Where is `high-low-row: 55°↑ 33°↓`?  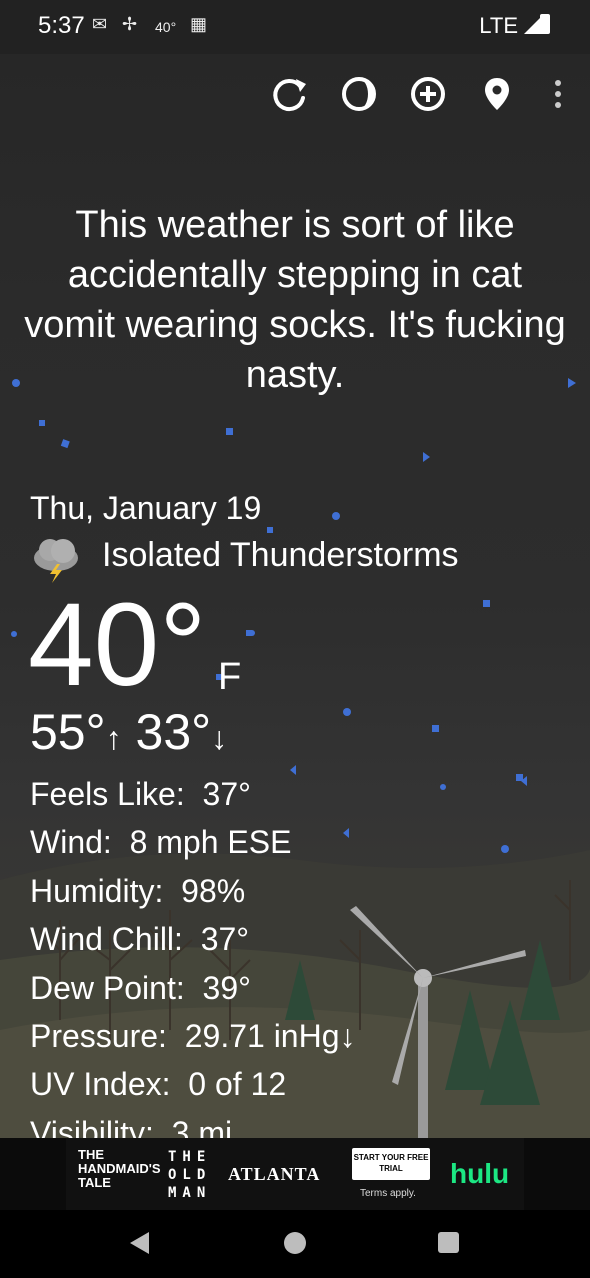
high-low-row: 55°↑ 33°↓ is located at coordinates (128, 735).